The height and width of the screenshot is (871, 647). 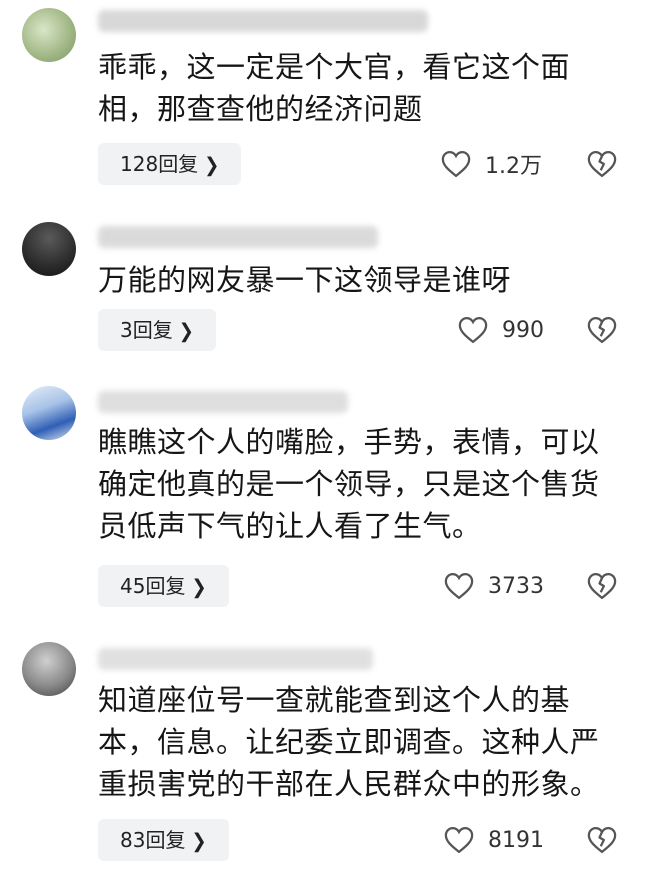 I want to click on like-button: 3733, so click(x=494, y=586).